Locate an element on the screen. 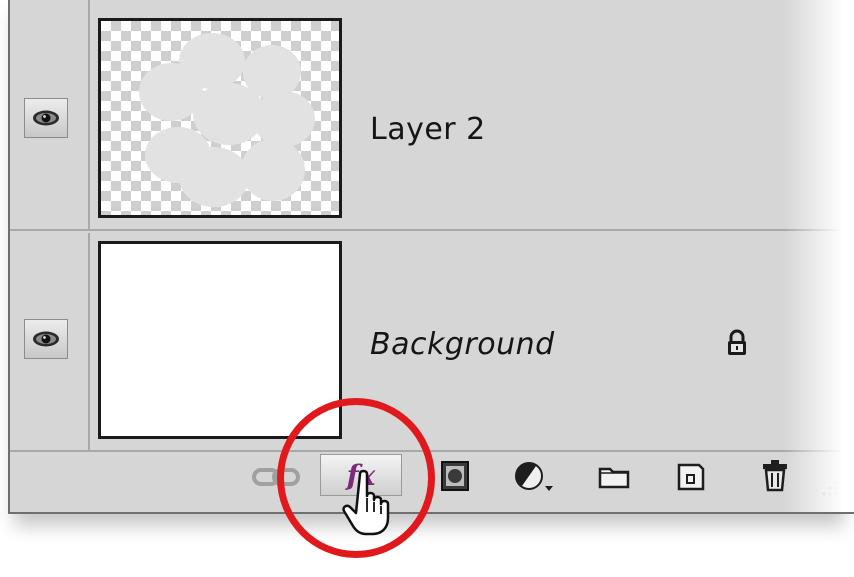 This screenshot has width=854, height=577. add-layer-mask-button is located at coordinates (455, 476).